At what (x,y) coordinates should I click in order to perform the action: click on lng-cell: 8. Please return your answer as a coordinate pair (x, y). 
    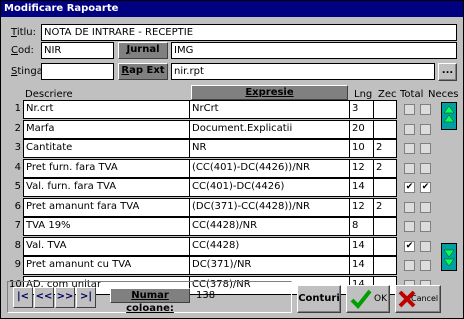
    Looking at the image, I should click on (361, 226).